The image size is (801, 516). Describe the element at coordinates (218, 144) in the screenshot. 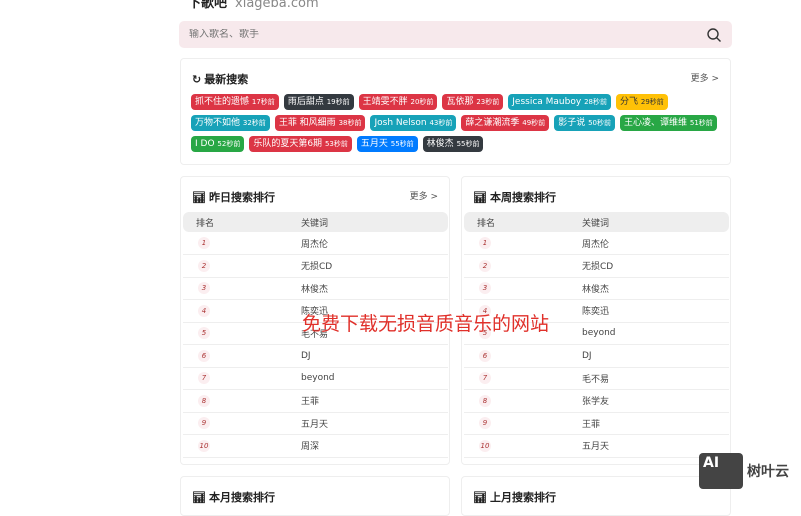

I see `search-tag: I DO 52秒前` at that location.